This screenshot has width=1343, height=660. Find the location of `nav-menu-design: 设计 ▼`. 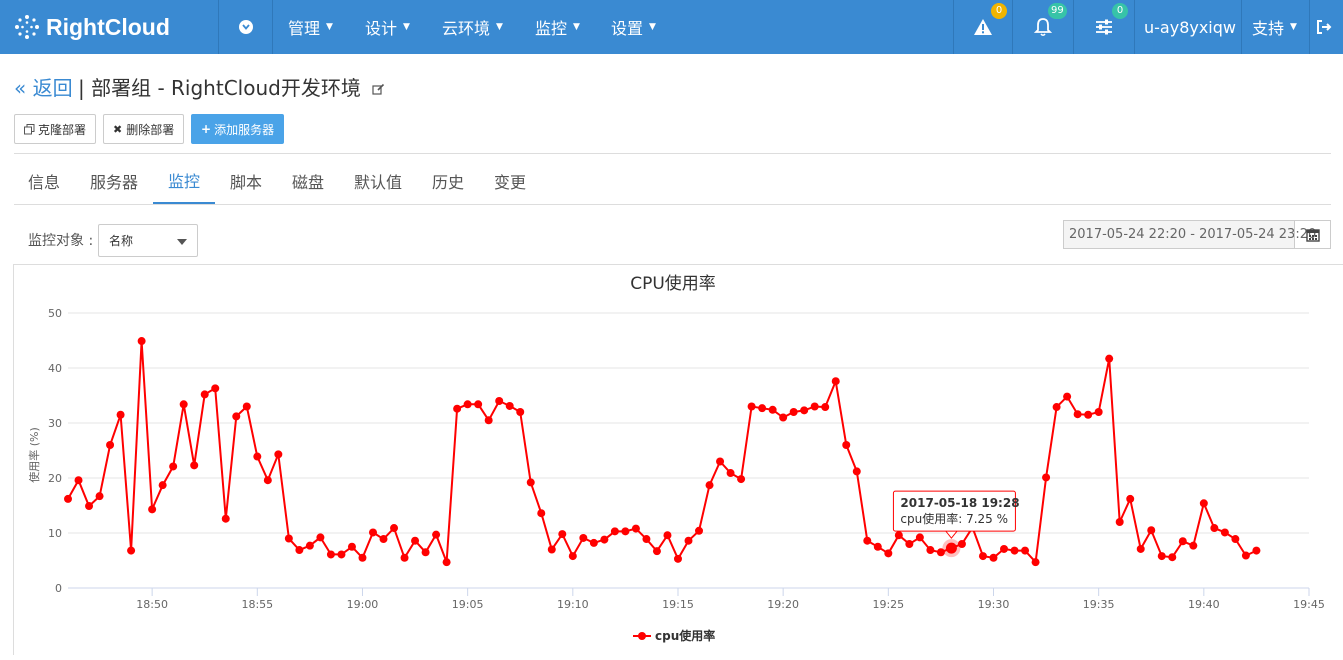

nav-menu-design: 设计 ▼ is located at coordinates (387, 27).